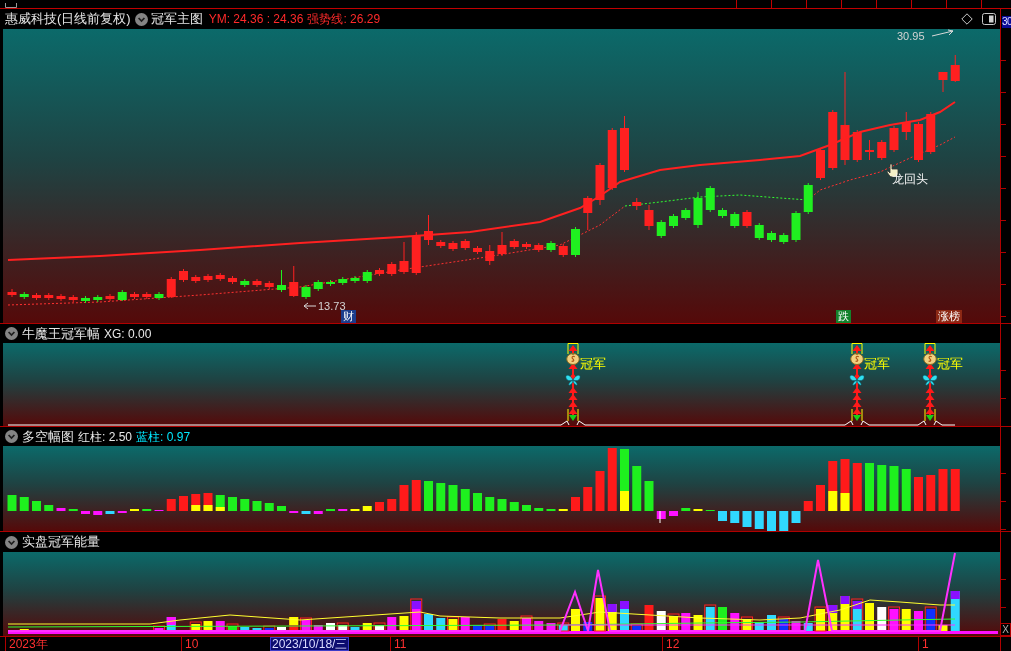 The height and width of the screenshot is (651, 1011). What do you see at coordinates (128, 333) in the screenshot?
I see `indicator-reading: XG: 0.00` at bounding box center [128, 333].